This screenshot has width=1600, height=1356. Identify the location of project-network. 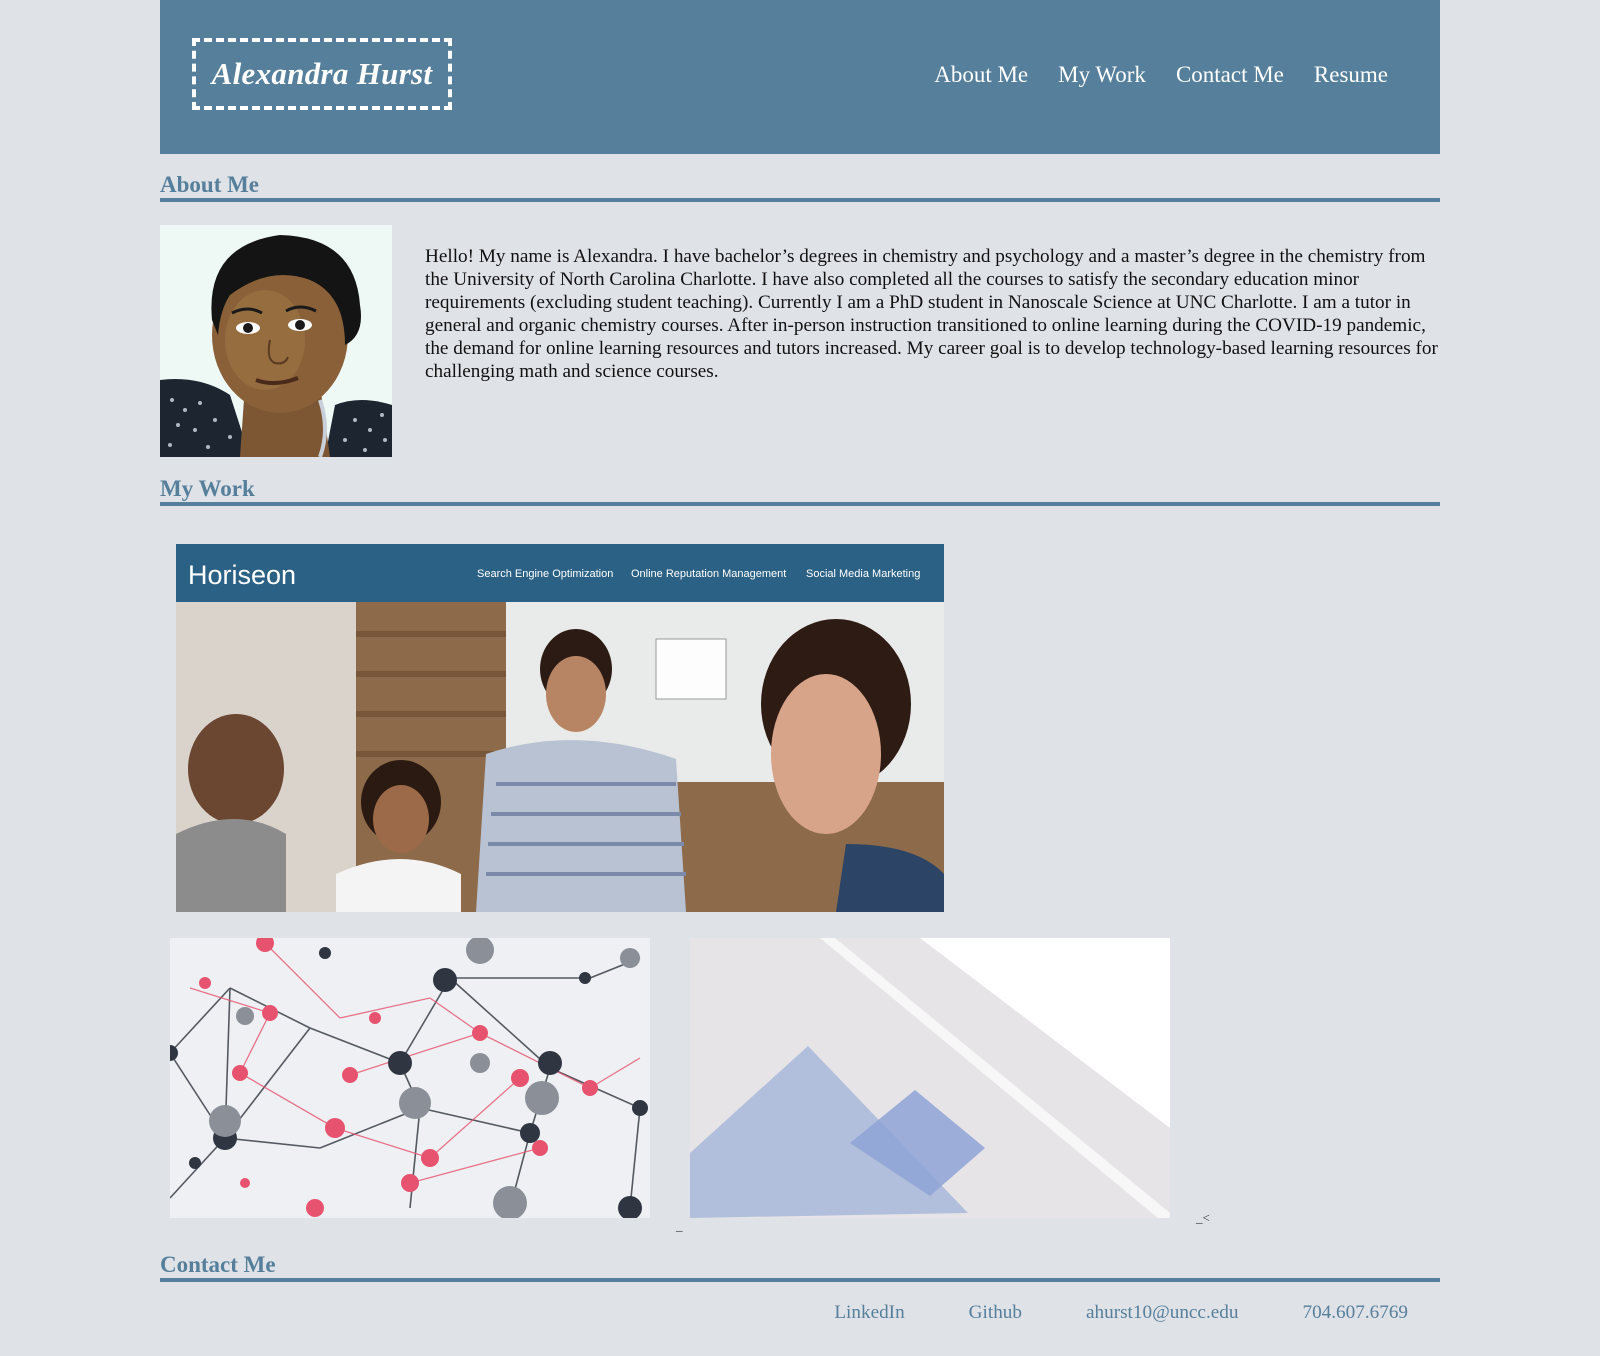
(410, 1078).